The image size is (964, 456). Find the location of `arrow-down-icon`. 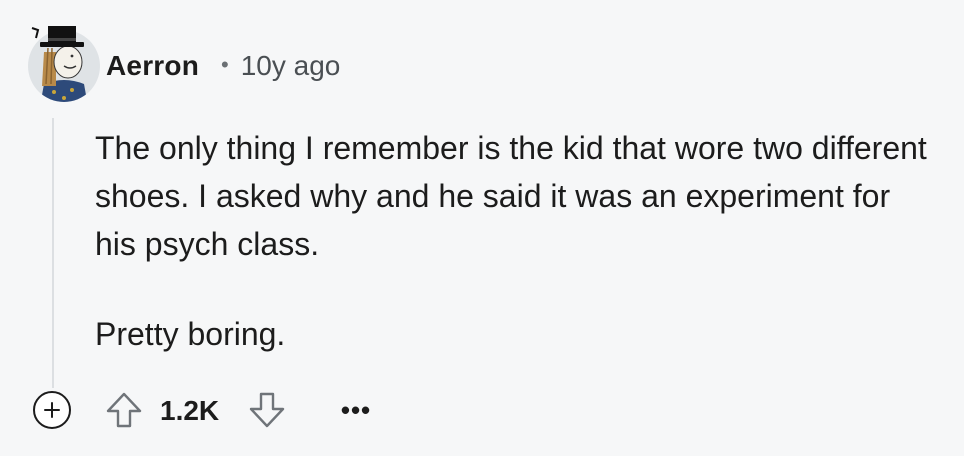

arrow-down-icon is located at coordinates (267, 410).